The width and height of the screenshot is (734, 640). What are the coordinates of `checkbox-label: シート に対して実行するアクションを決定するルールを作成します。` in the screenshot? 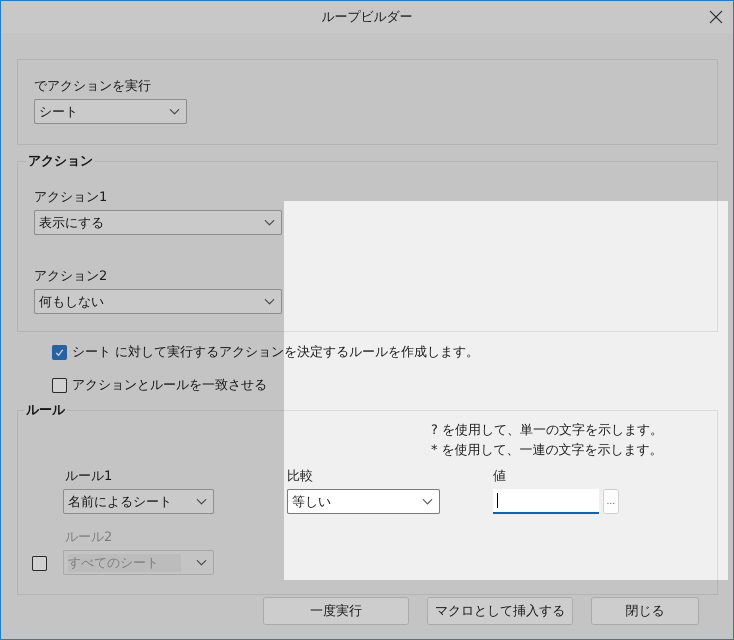 It's located at (276, 352).